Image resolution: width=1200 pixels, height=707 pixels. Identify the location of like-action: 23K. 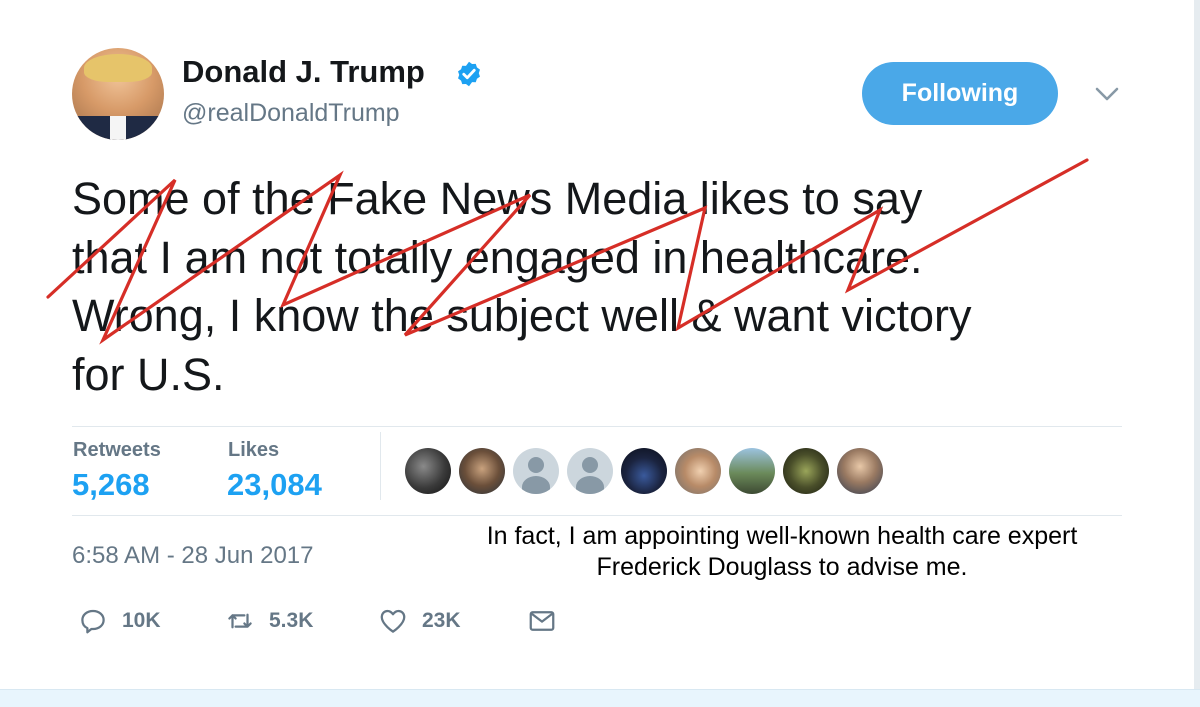
(419, 621).